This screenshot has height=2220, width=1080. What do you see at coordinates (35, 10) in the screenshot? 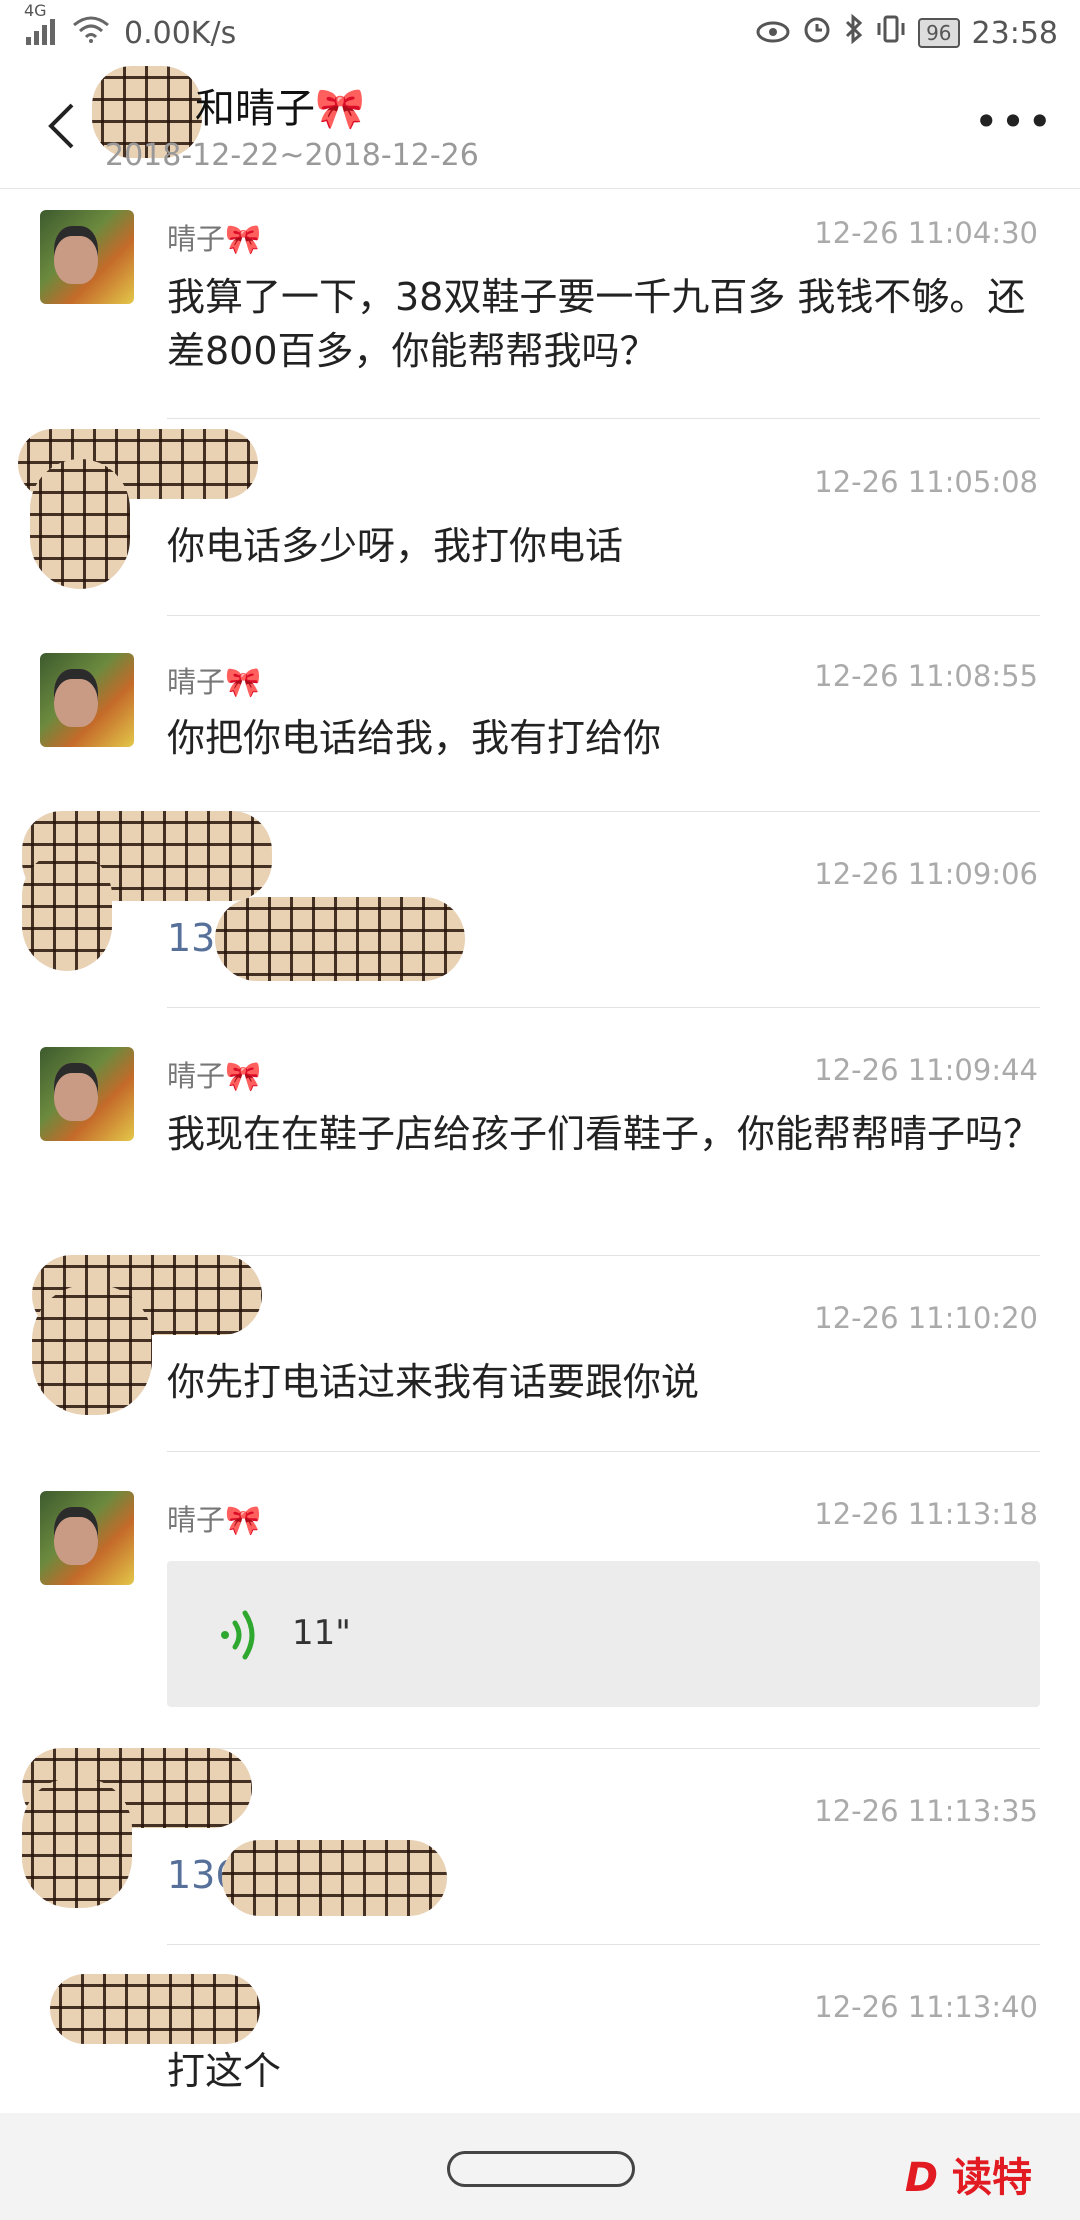
I see `network-type: 4G` at bounding box center [35, 10].